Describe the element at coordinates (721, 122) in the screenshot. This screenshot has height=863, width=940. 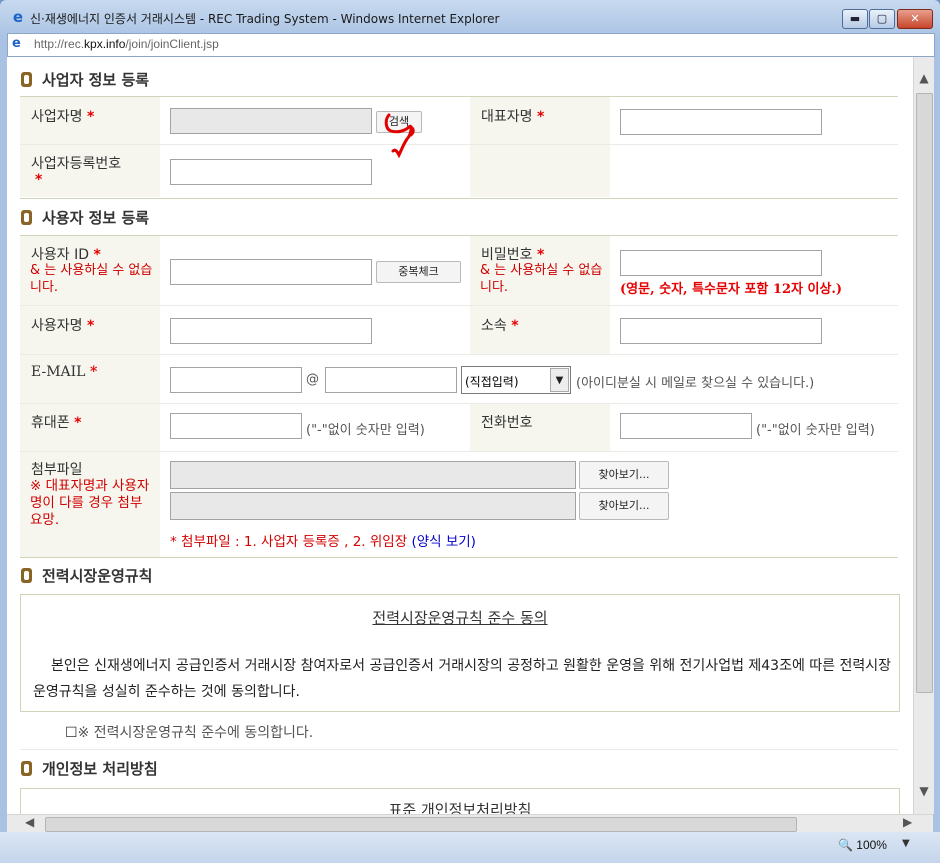
I see `ceo-input` at that location.